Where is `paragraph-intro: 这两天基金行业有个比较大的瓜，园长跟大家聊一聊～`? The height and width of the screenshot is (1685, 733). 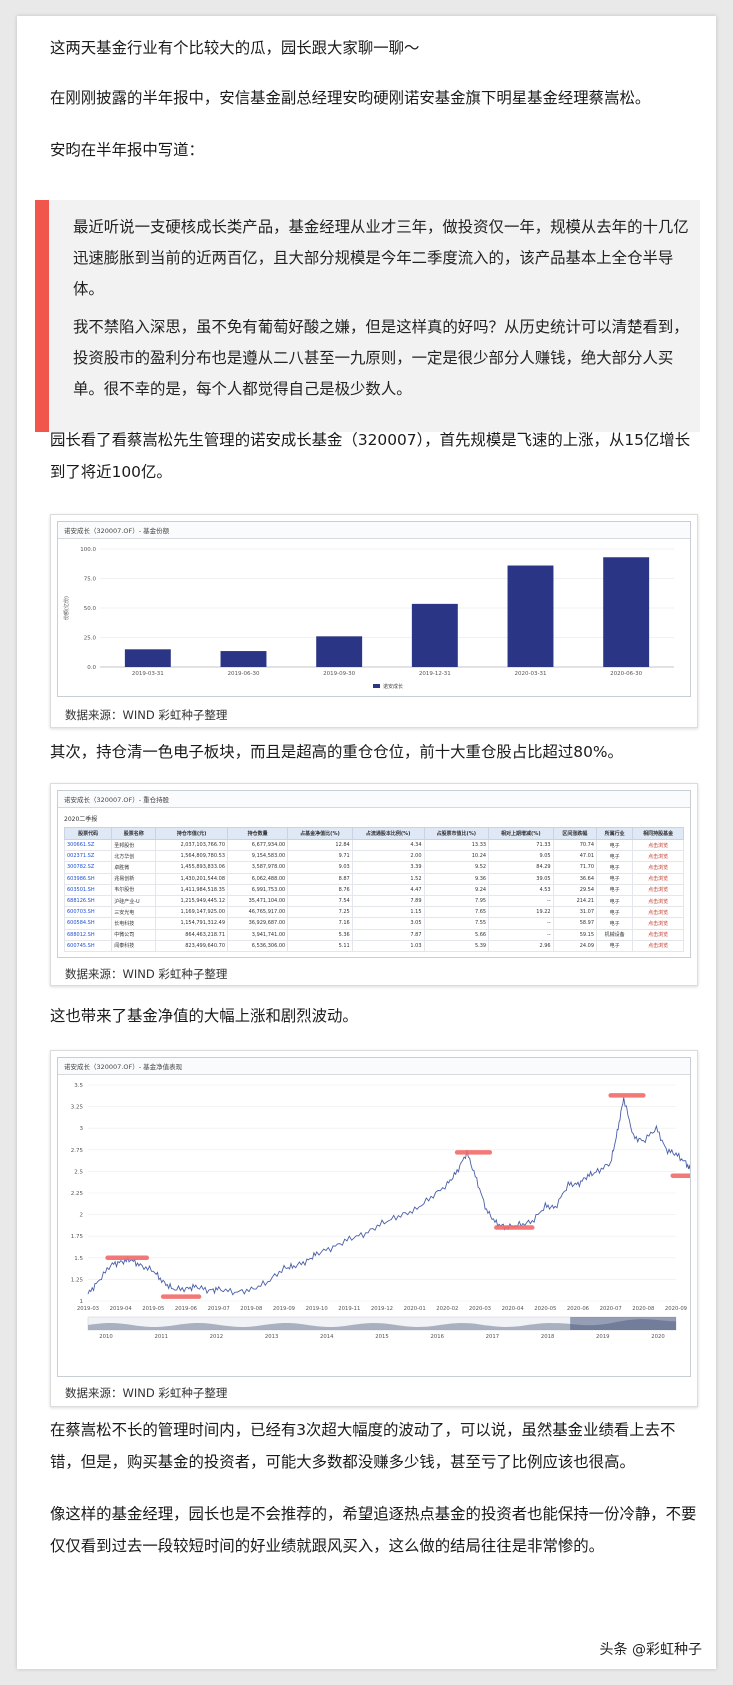 paragraph-intro: 这两天基金行业有个比较大的瓜，园长跟大家聊一聊～ is located at coordinates (235, 48).